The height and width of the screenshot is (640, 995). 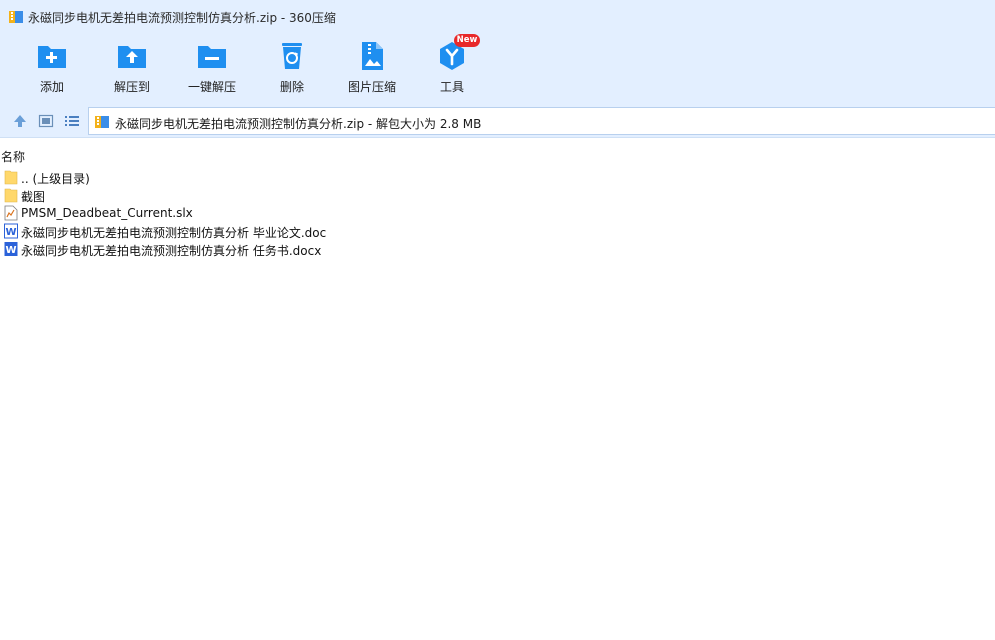 I want to click on image-compress-icon, so click(x=372, y=56).